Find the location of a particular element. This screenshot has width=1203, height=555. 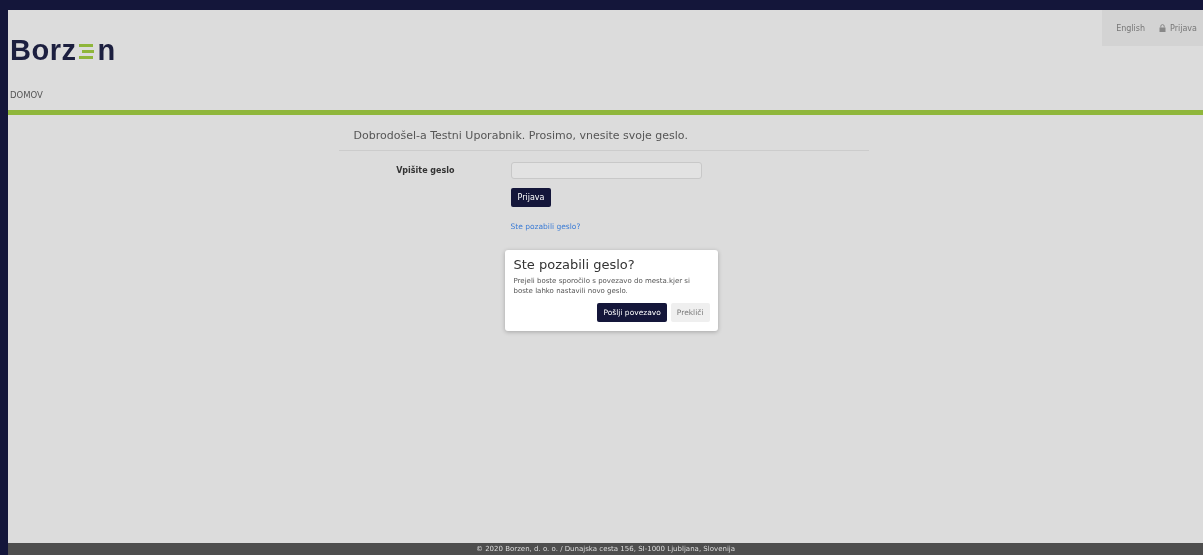

password-field is located at coordinates (606, 170).